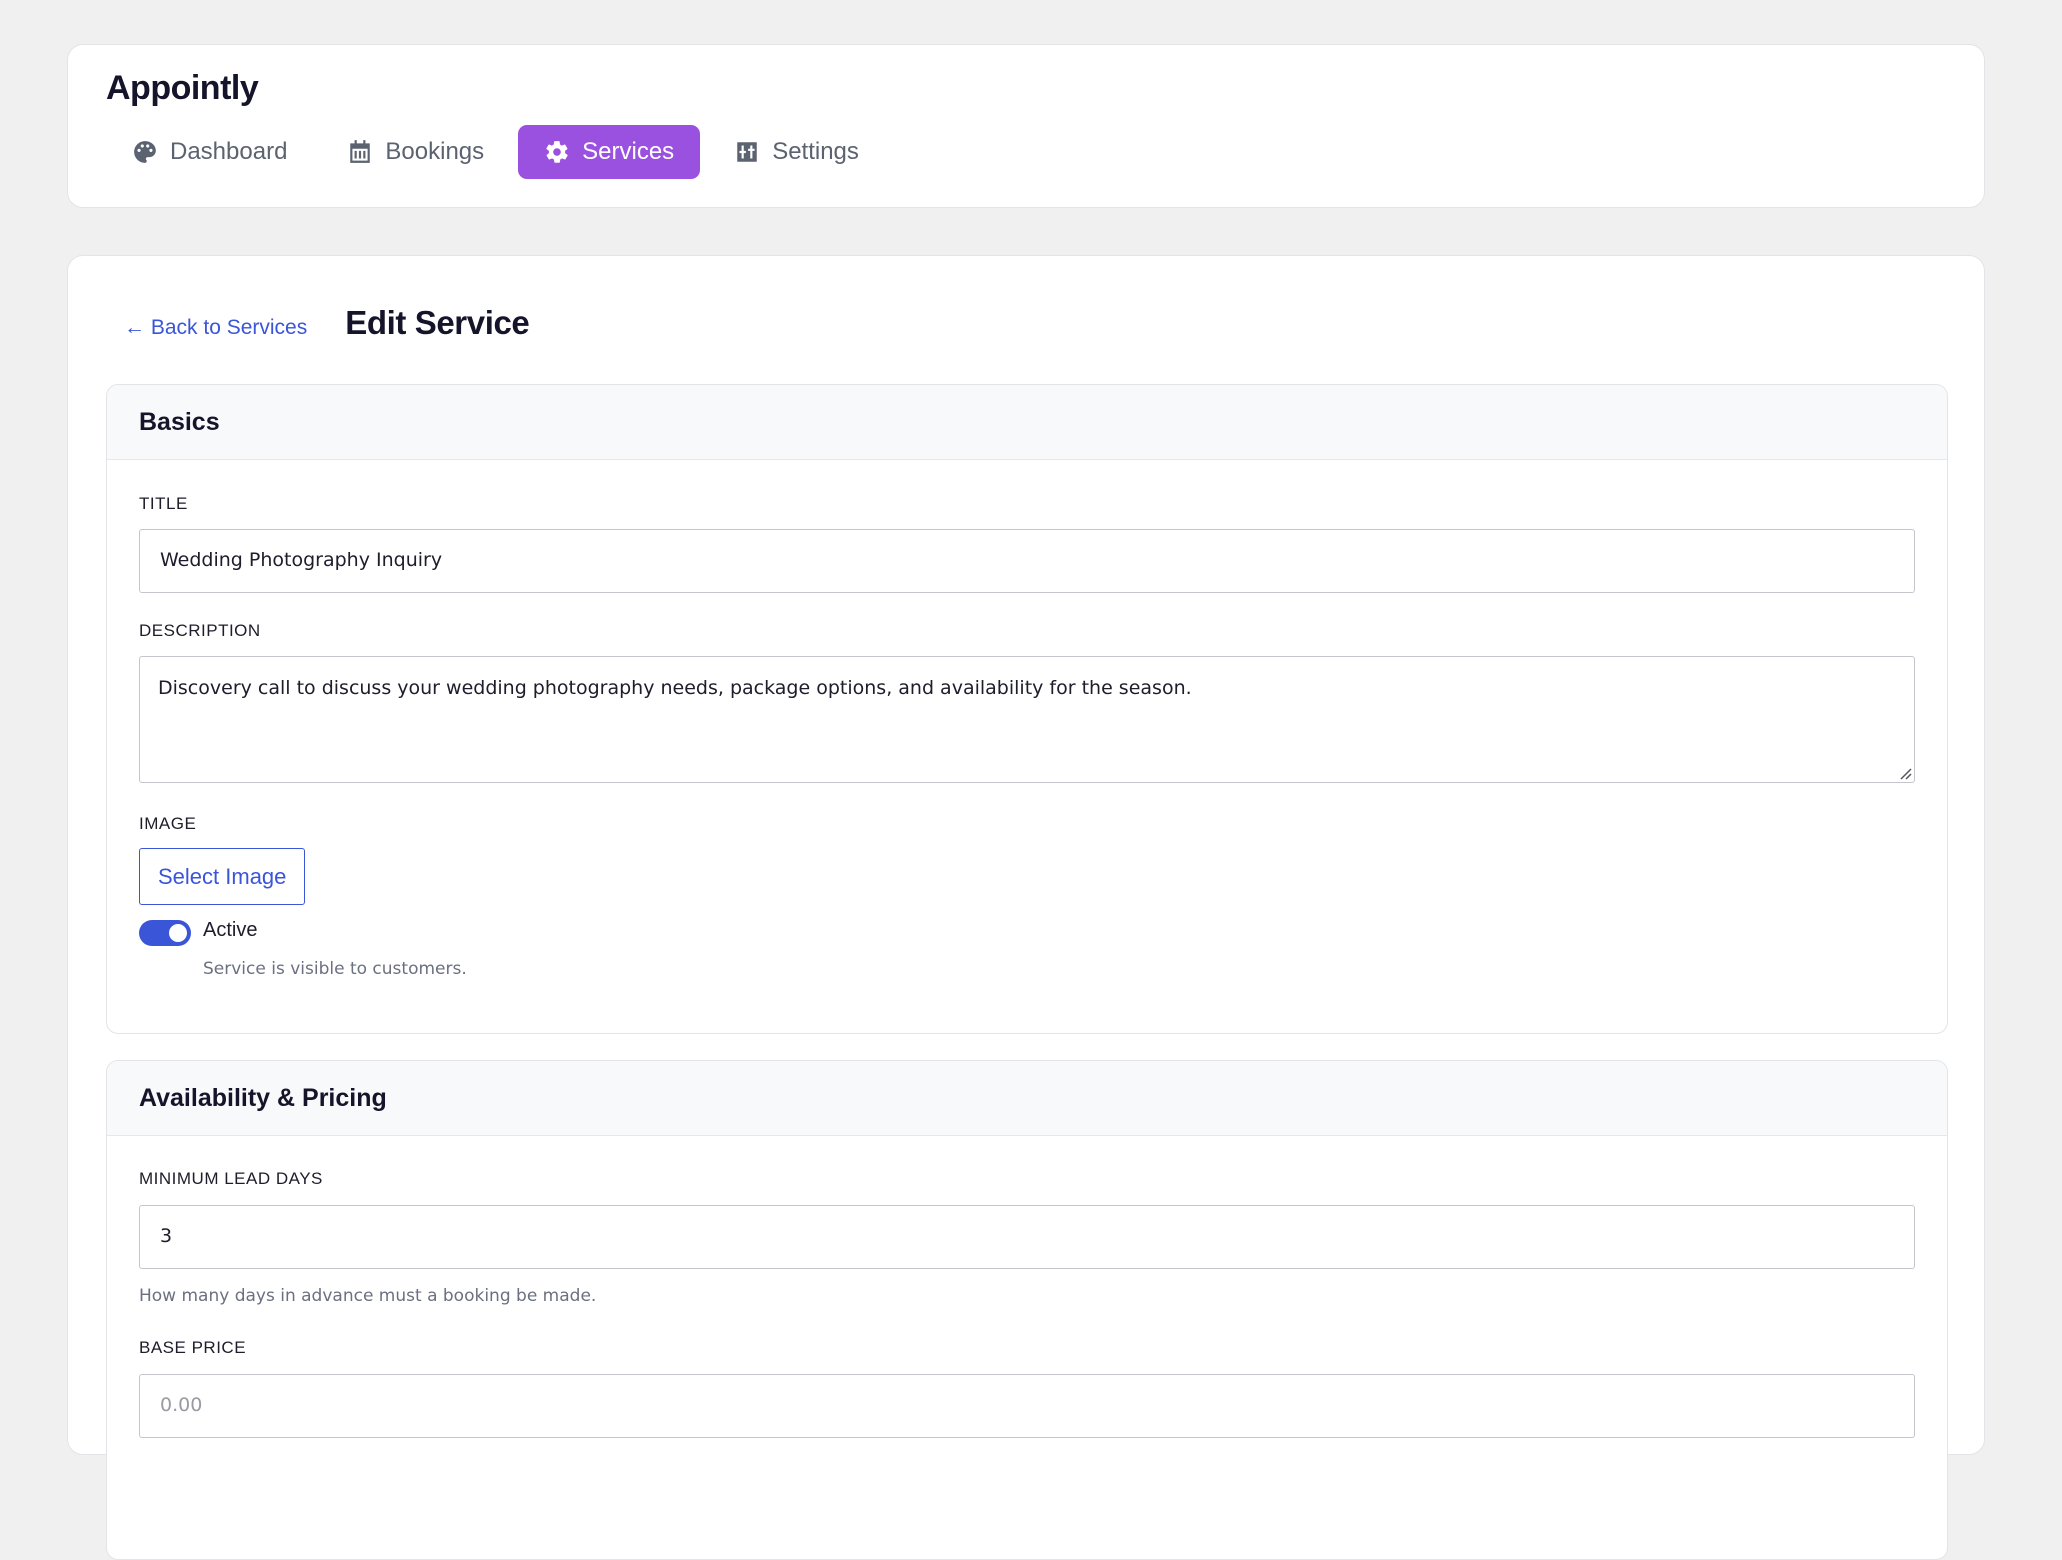  What do you see at coordinates (165, 933) in the screenshot?
I see `active-toggle` at bounding box center [165, 933].